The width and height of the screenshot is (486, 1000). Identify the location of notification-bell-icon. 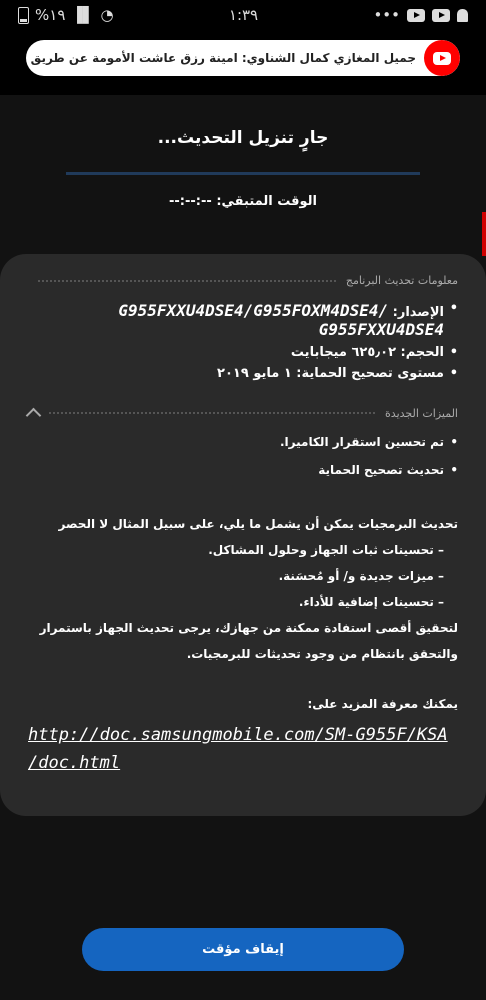
(462, 15).